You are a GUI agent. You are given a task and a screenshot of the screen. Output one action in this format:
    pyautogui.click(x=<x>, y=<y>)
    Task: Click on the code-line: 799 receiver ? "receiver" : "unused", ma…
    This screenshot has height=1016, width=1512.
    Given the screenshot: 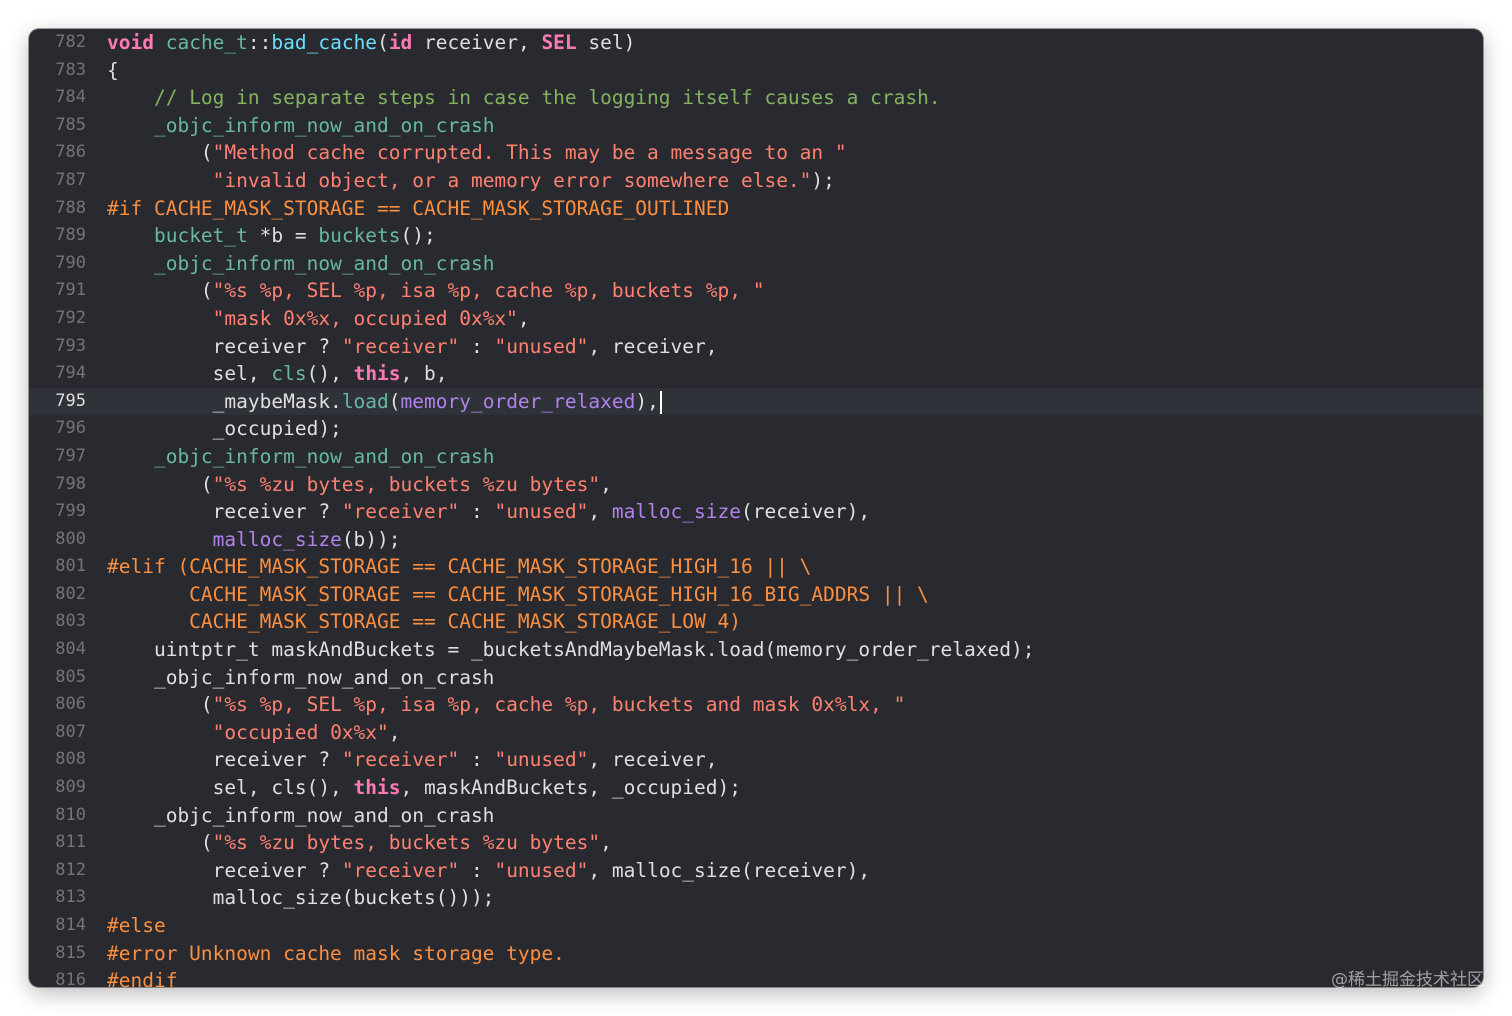 What is the action you would take?
    pyautogui.click(x=756, y=512)
    